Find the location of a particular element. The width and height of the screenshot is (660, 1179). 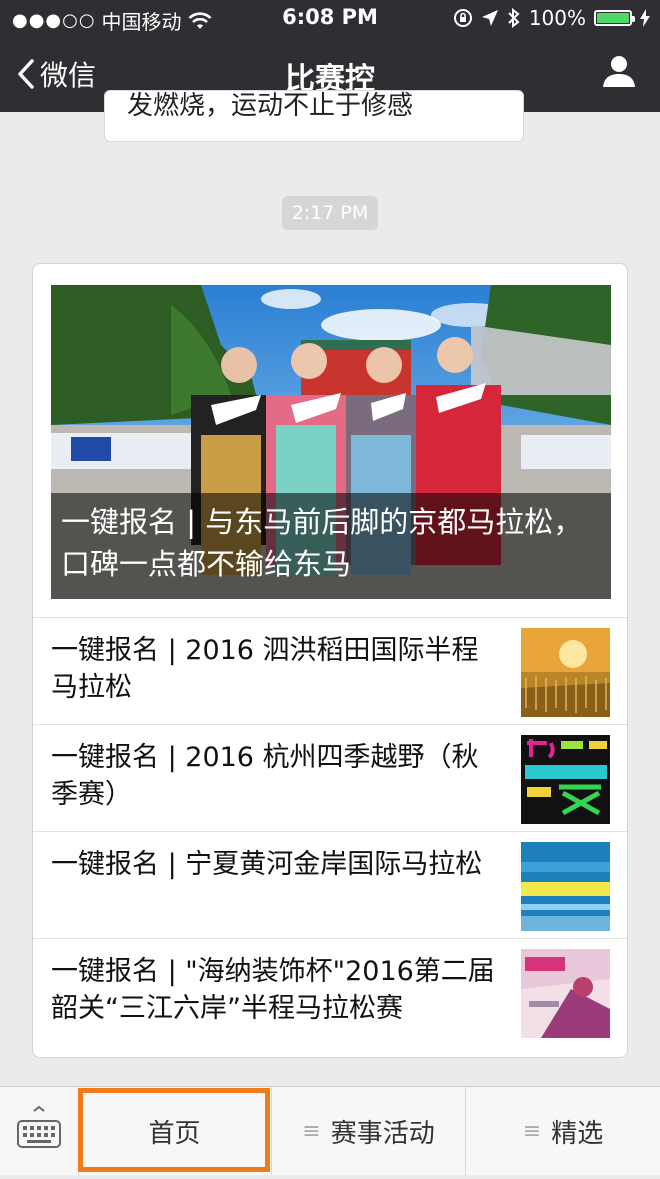

article-item-title: 一键报名 | "海纳装饰杯"2016第二届韶关“三江六岸”半程马拉松赛 is located at coordinates (273, 990).